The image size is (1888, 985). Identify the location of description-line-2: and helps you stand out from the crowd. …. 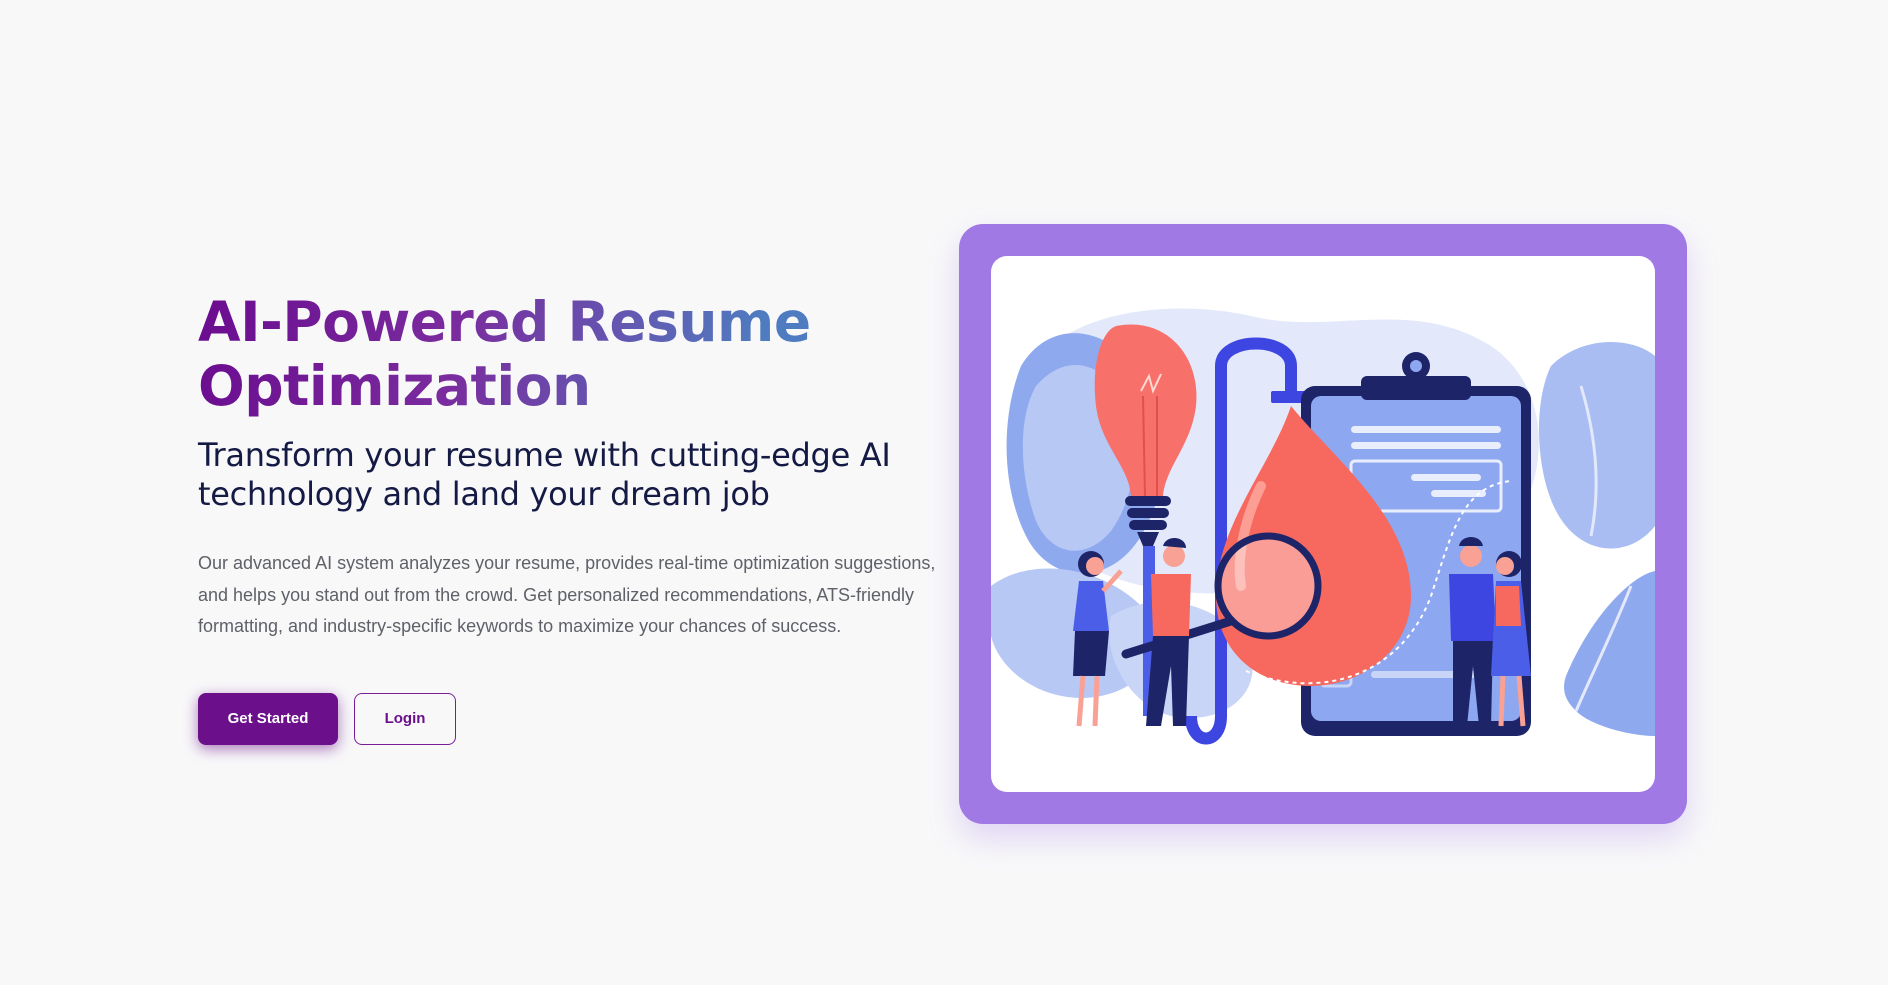
(556, 594).